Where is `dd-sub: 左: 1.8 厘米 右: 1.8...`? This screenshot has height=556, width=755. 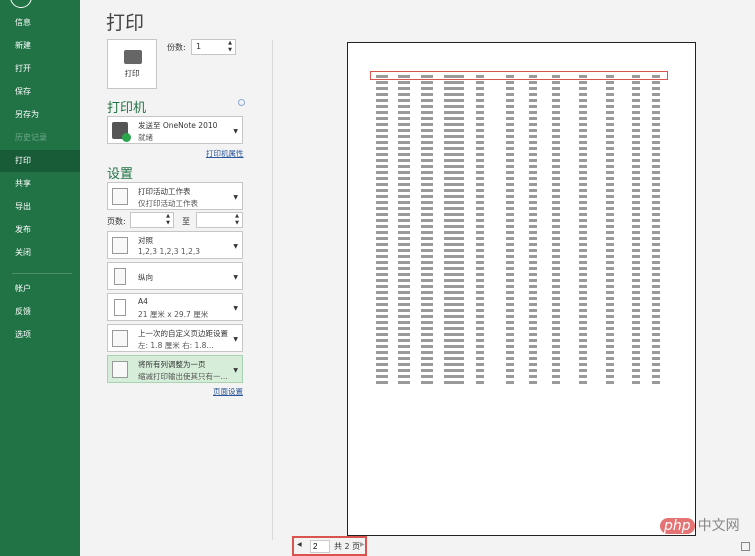 dd-sub: 左: 1.8 厘米 右: 1.8... is located at coordinates (176, 345).